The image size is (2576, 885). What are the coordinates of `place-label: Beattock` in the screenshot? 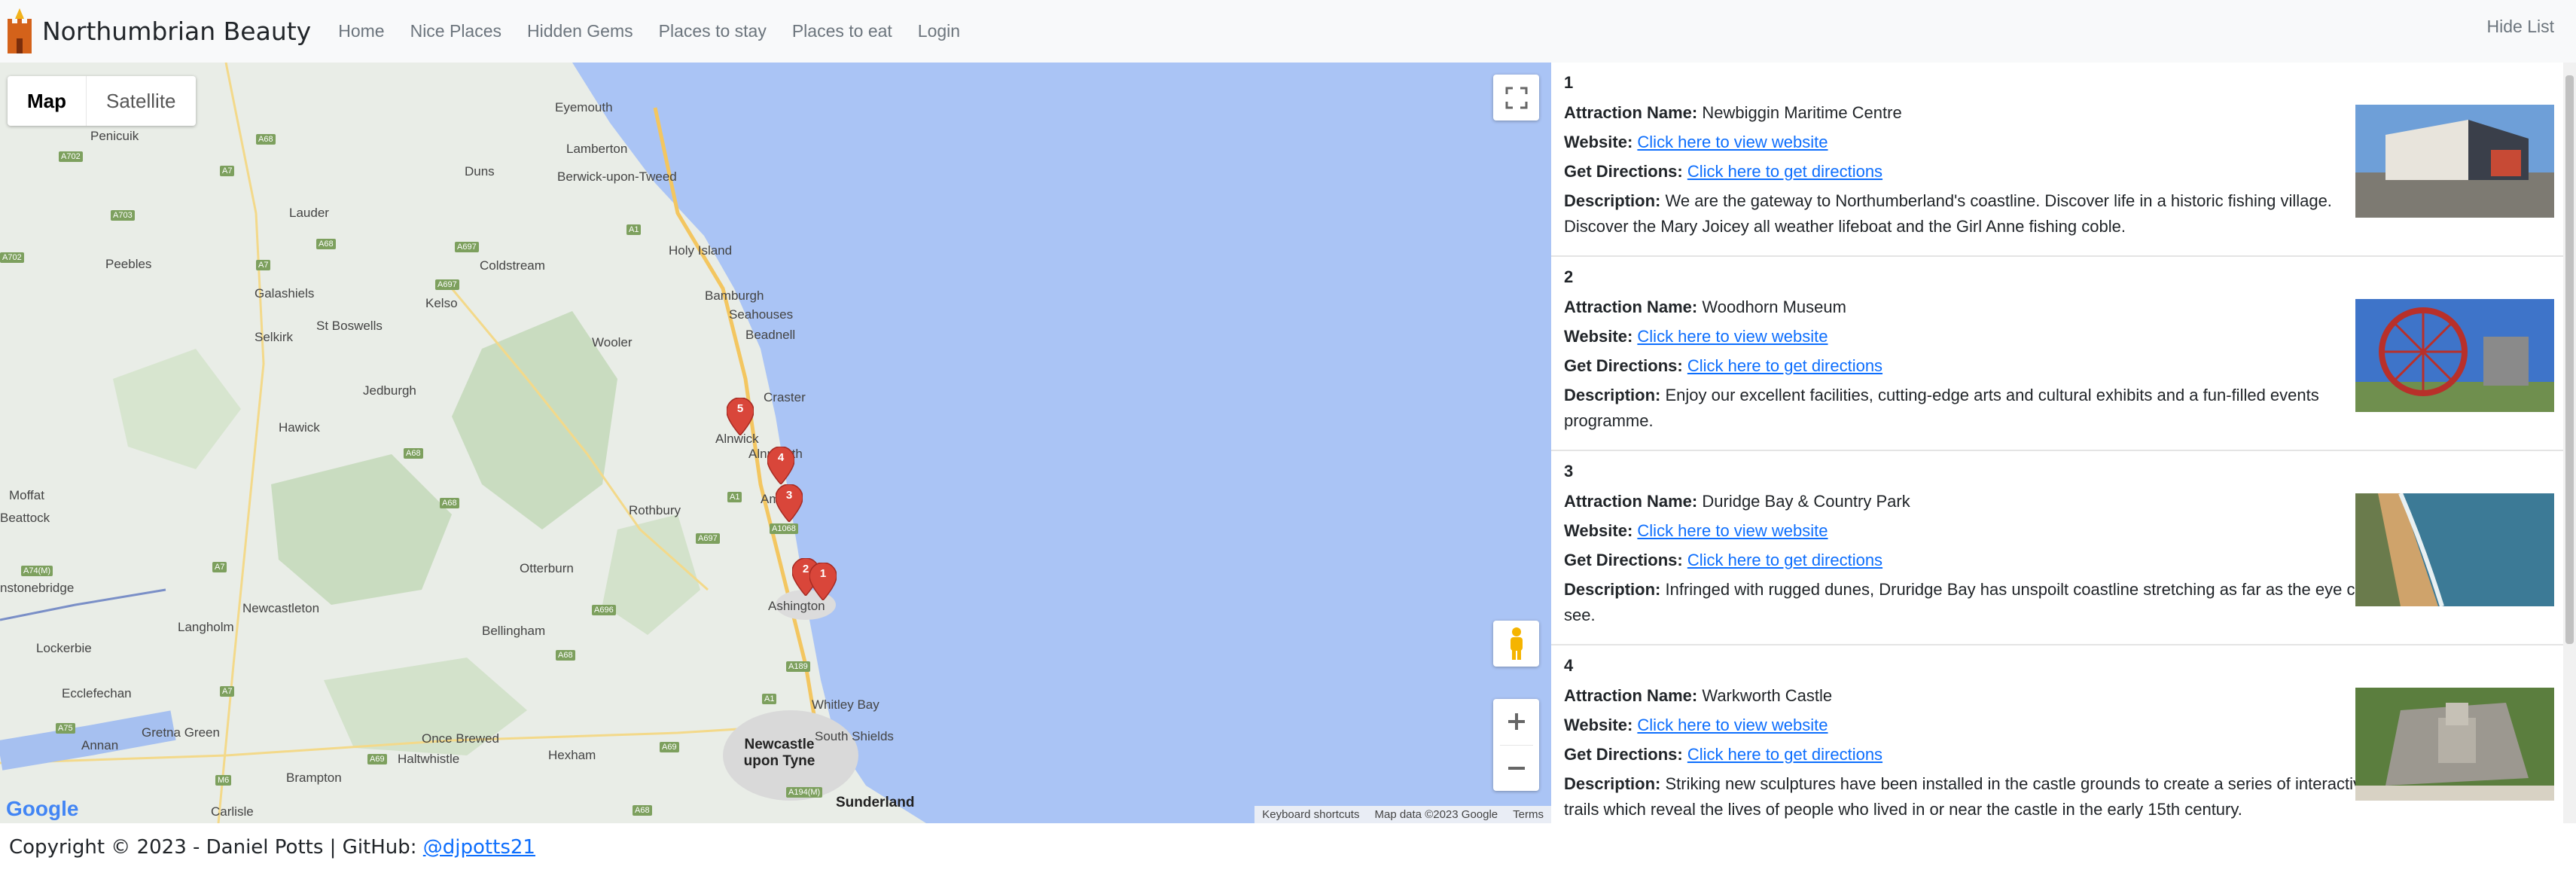 It's located at (25, 518).